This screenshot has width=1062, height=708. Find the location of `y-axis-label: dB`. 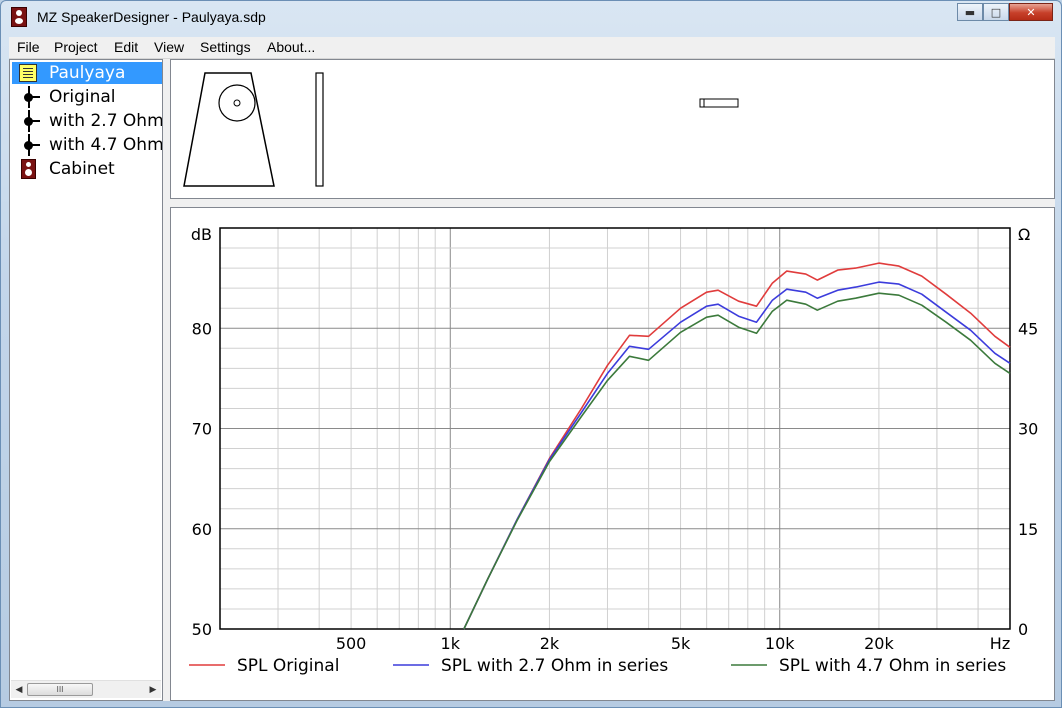

y-axis-label: dB is located at coordinates (201, 234).